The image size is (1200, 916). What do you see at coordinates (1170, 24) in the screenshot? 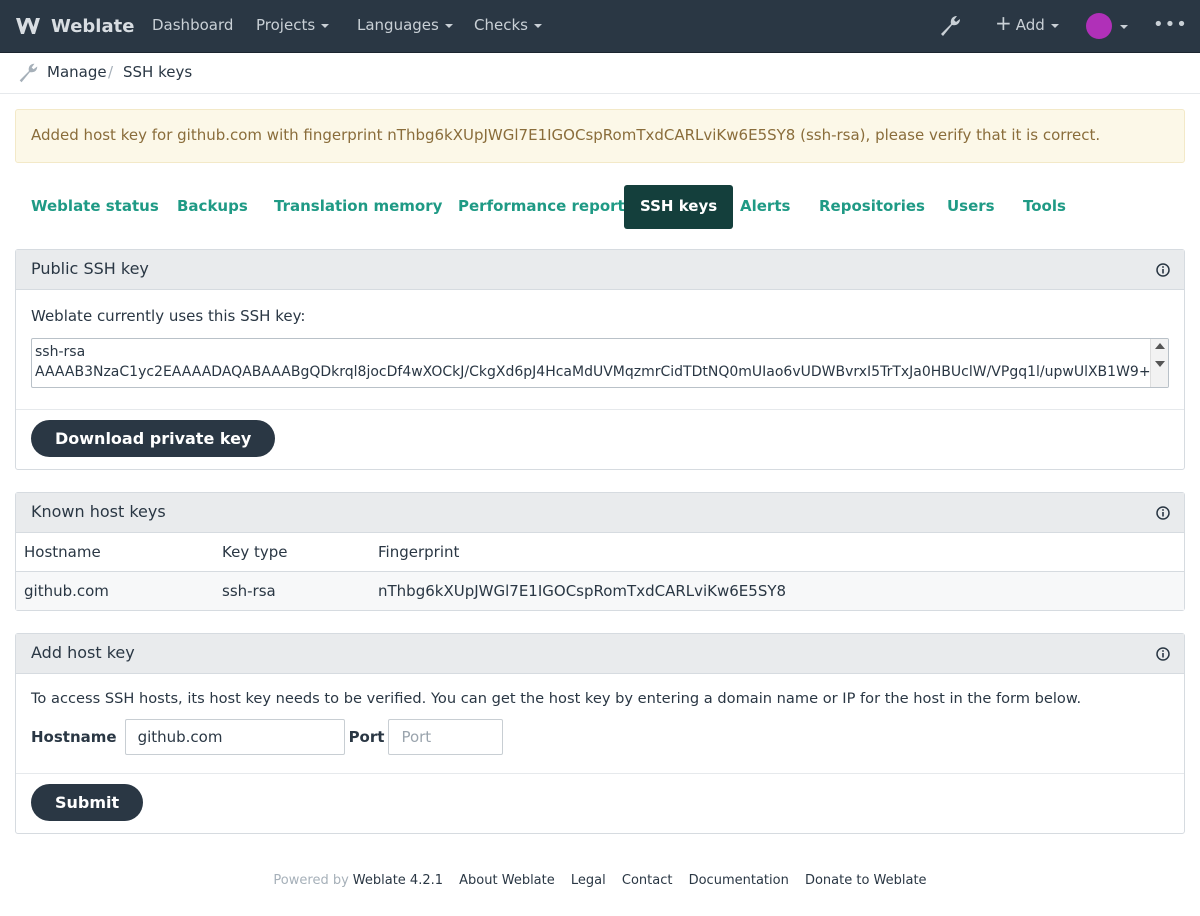
I see `more-menu-icon: •••` at bounding box center [1170, 24].